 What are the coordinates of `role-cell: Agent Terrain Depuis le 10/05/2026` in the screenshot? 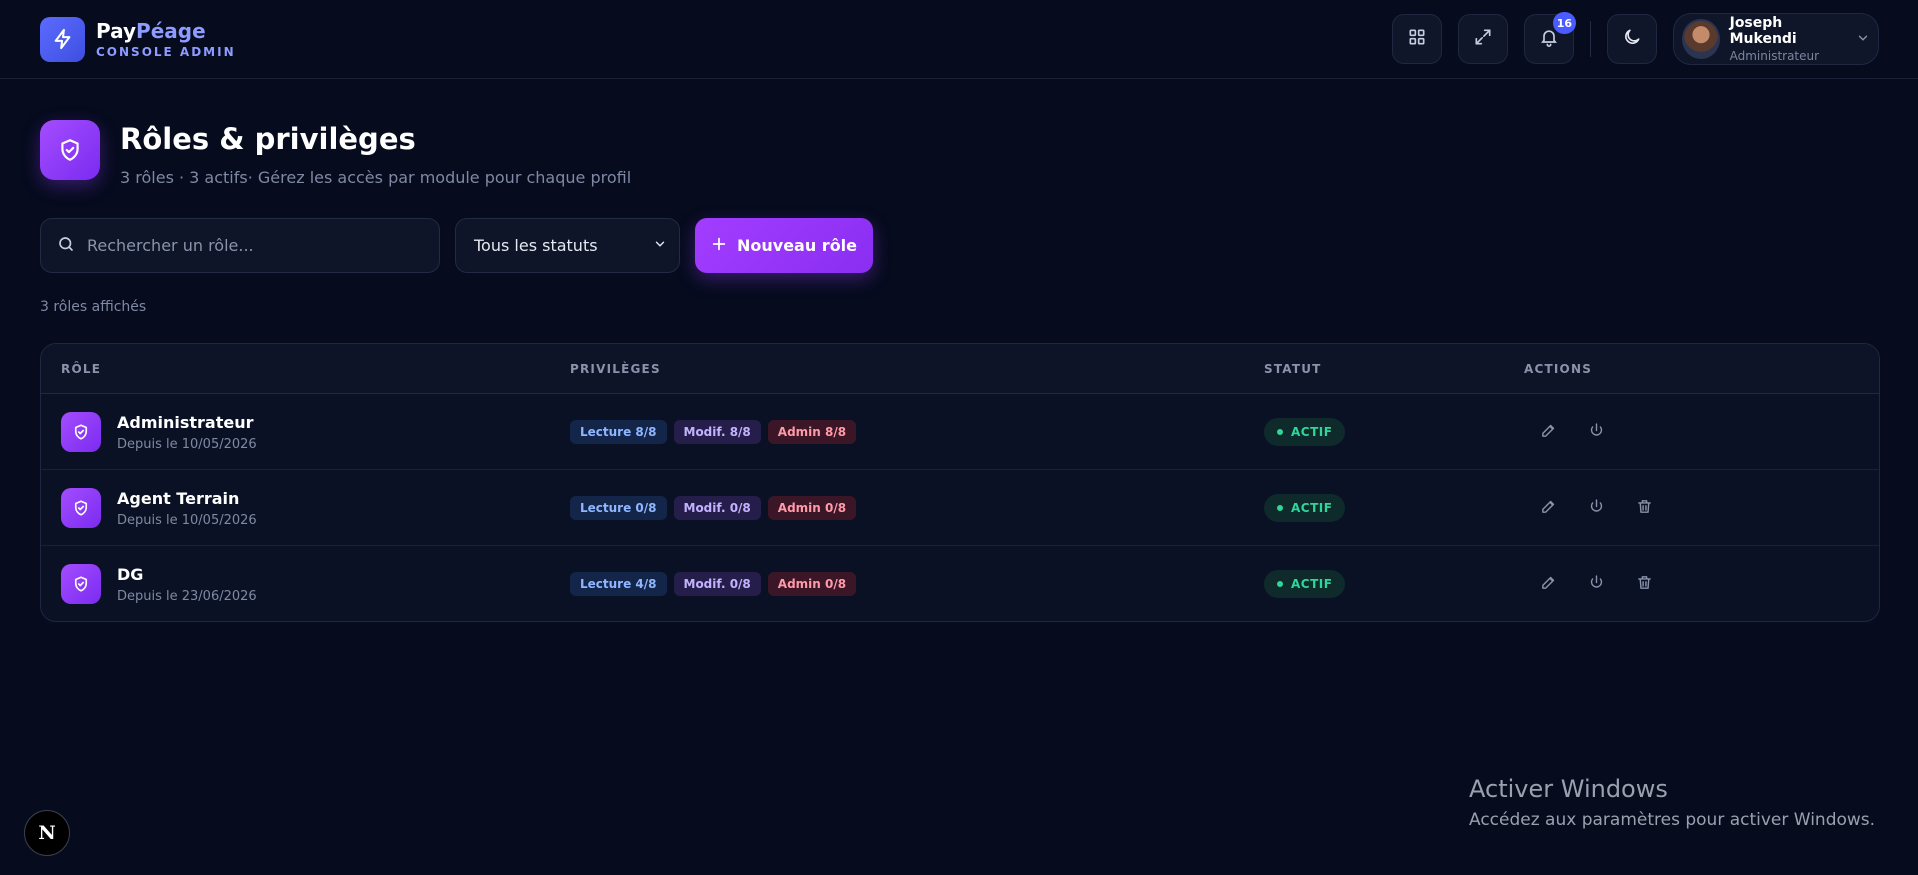 It's located at (159, 508).